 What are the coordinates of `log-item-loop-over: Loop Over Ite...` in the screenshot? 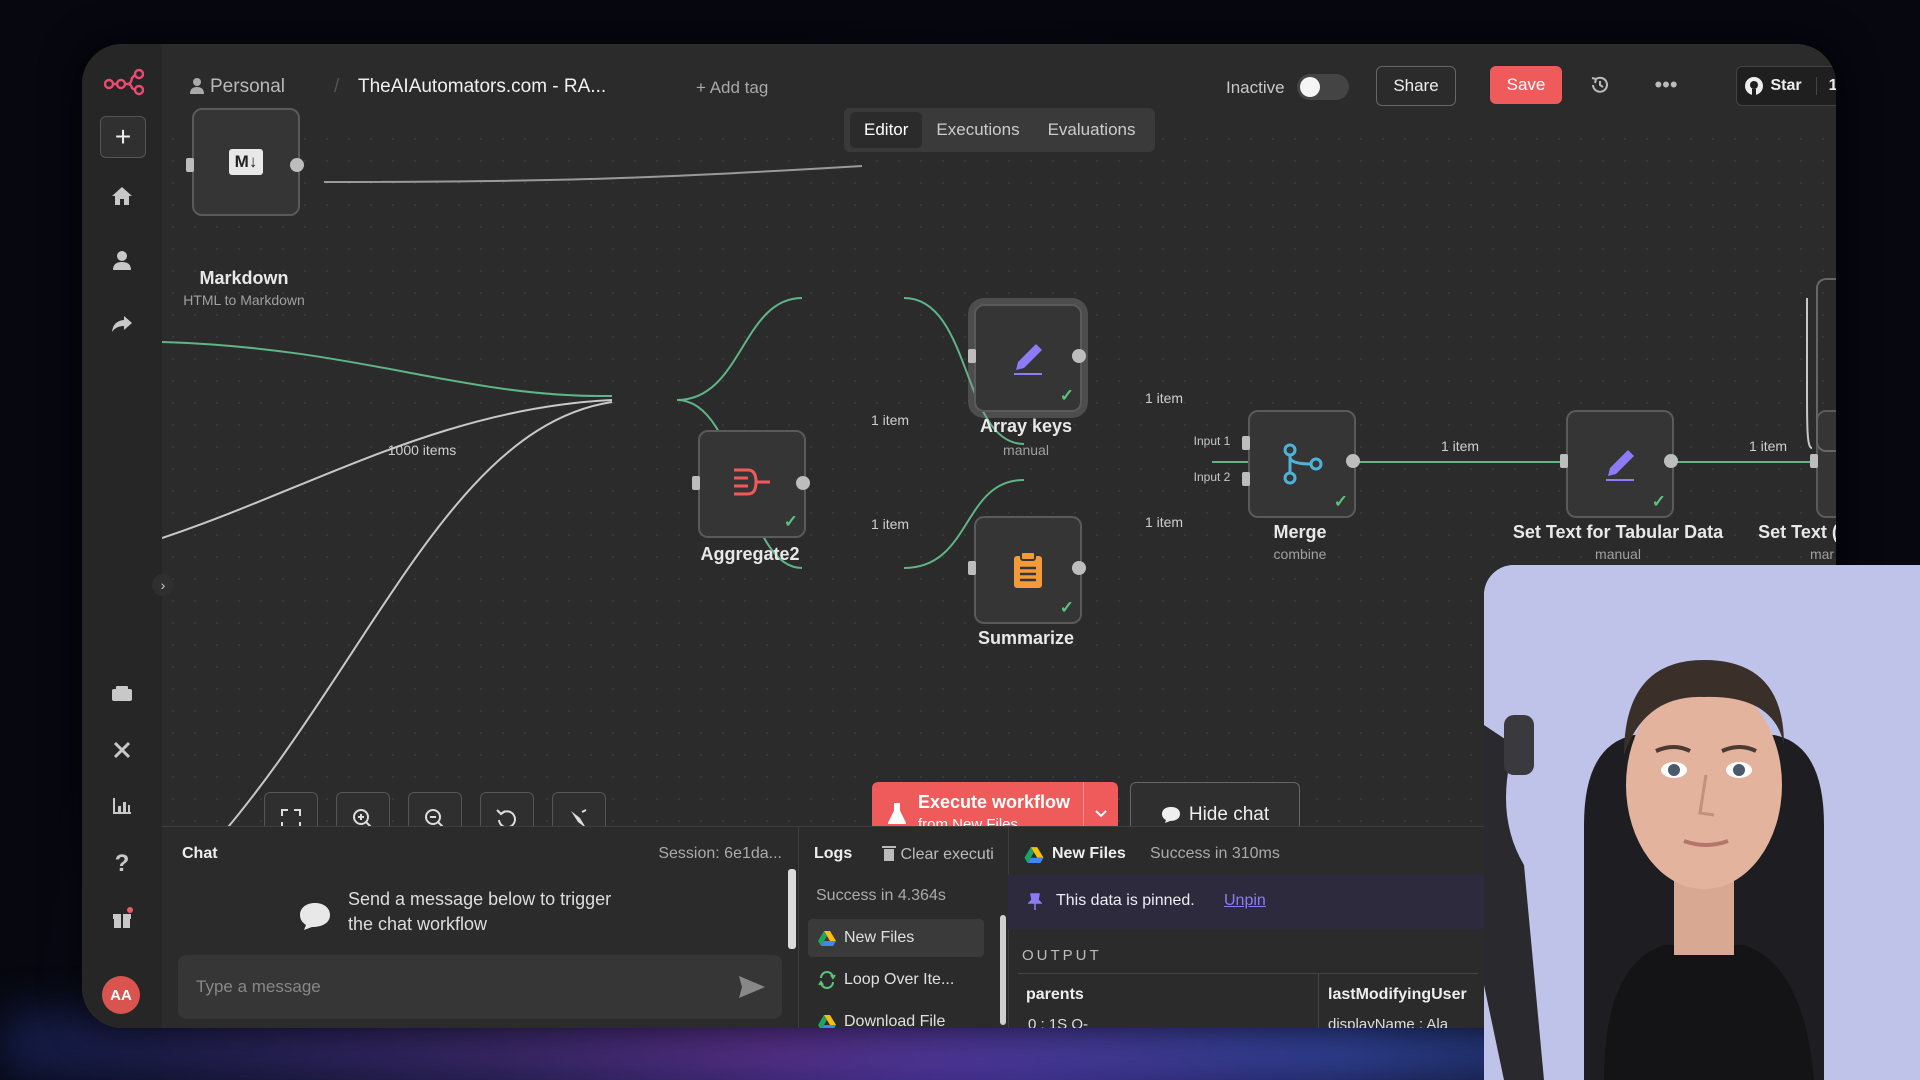 It's located at (896, 980).